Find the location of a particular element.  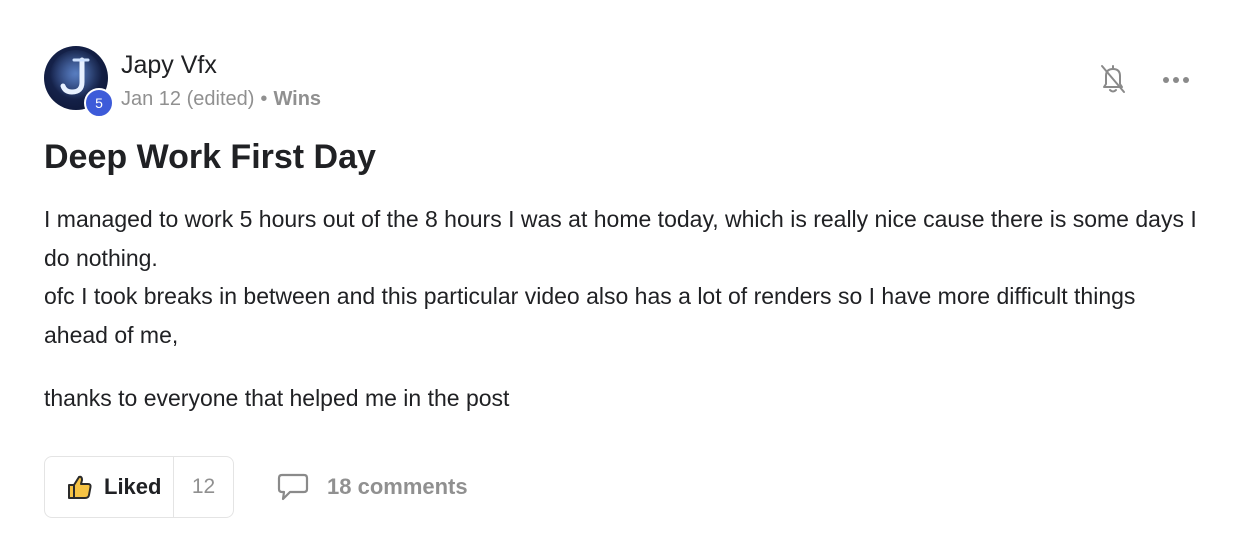

level-badge: 5 is located at coordinates (99, 103).